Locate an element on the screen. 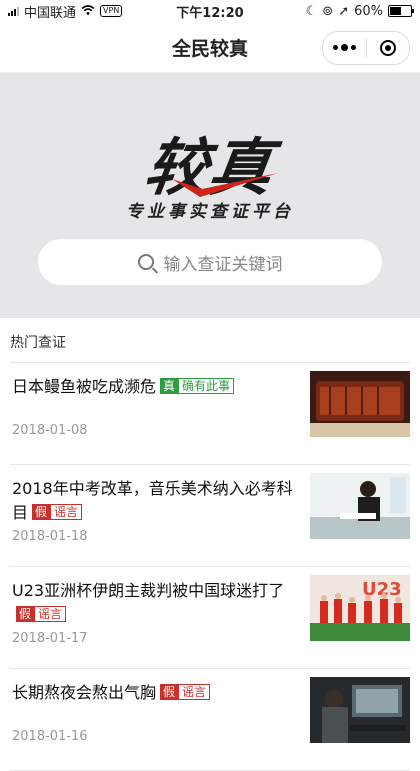 Image resolution: width=420 pixels, height=771 pixels. item-title: 长期熬夜会熬出气胸假谣言 is located at coordinates (153, 693).